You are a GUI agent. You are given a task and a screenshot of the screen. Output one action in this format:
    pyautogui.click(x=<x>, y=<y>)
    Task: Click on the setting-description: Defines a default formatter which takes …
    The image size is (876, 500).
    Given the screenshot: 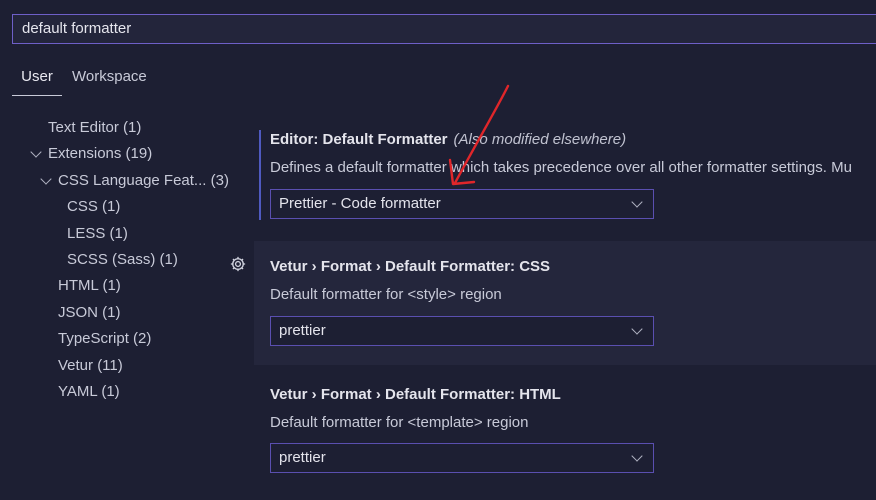 What is the action you would take?
    pyautogui.click(x=561, y=167)
    